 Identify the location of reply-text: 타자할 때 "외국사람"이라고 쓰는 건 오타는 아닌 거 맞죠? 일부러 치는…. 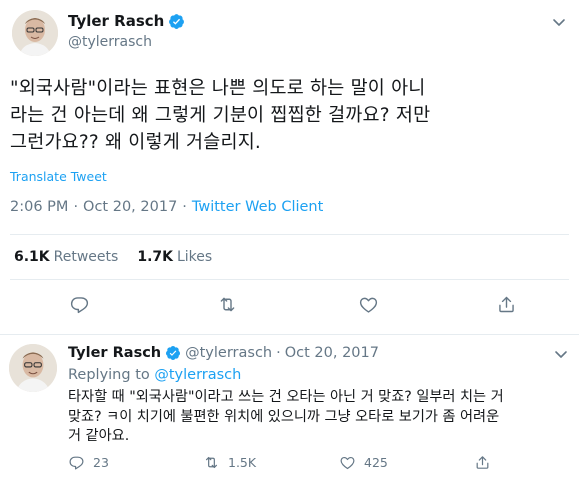
(286, 416).